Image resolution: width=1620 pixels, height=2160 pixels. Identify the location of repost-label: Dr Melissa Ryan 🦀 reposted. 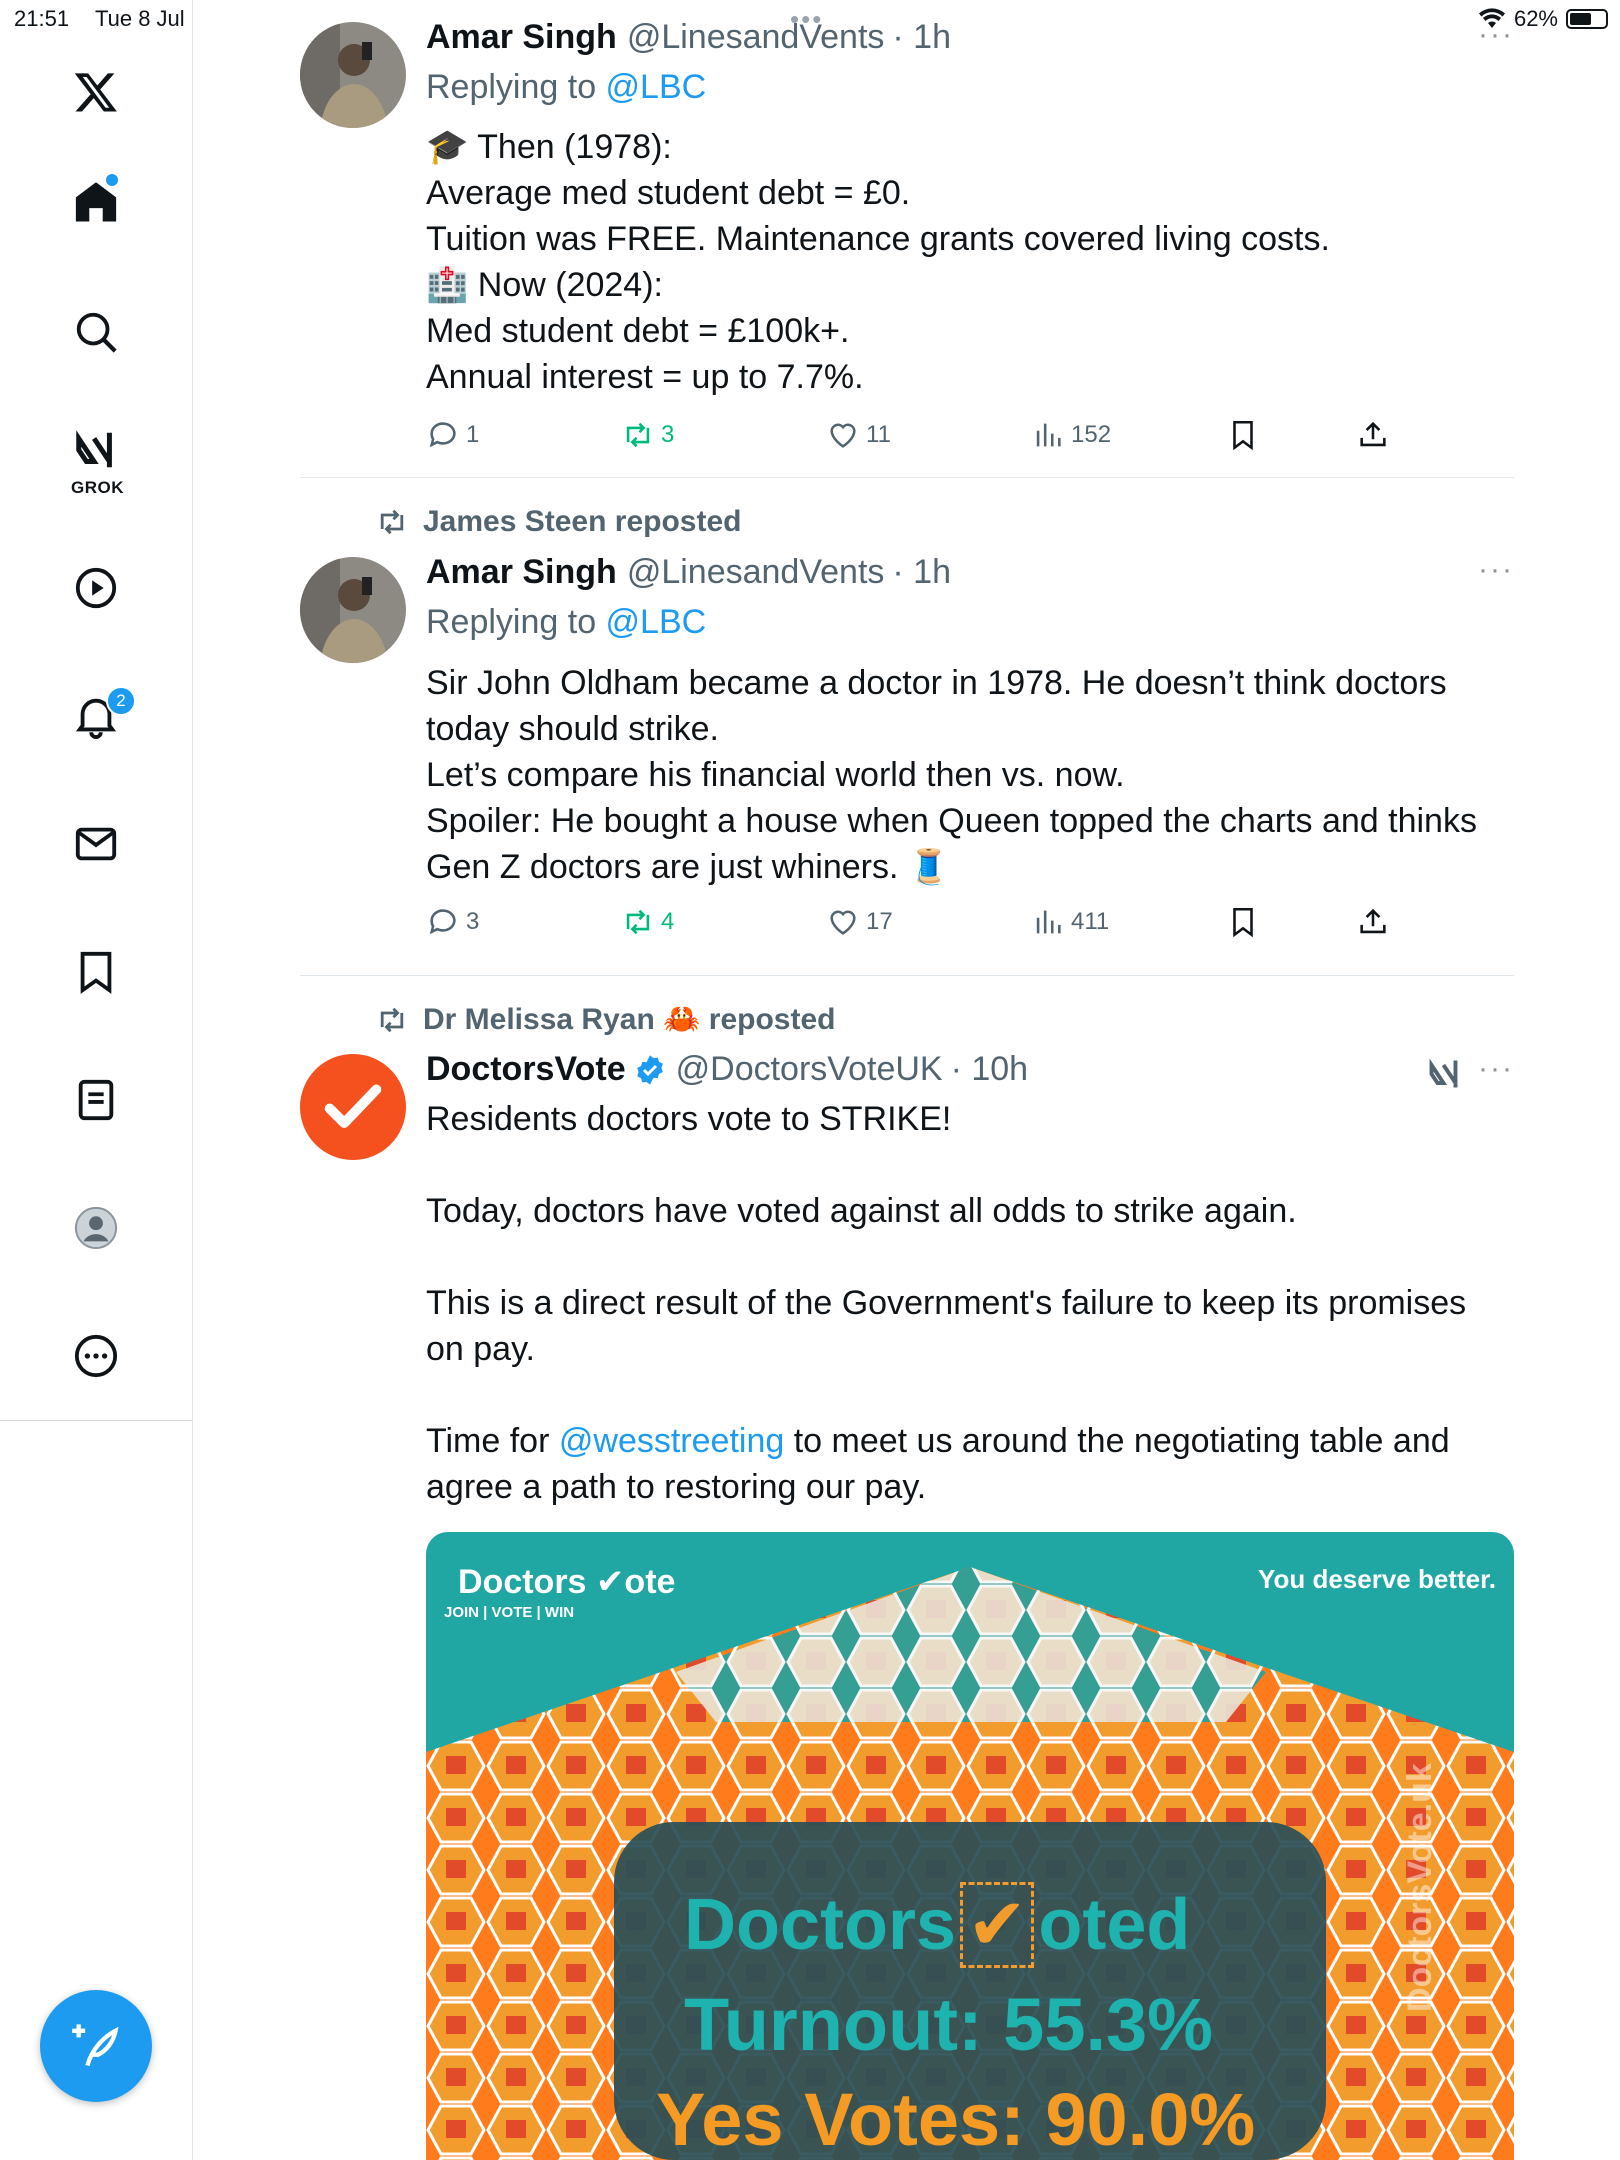
(605, 1019).